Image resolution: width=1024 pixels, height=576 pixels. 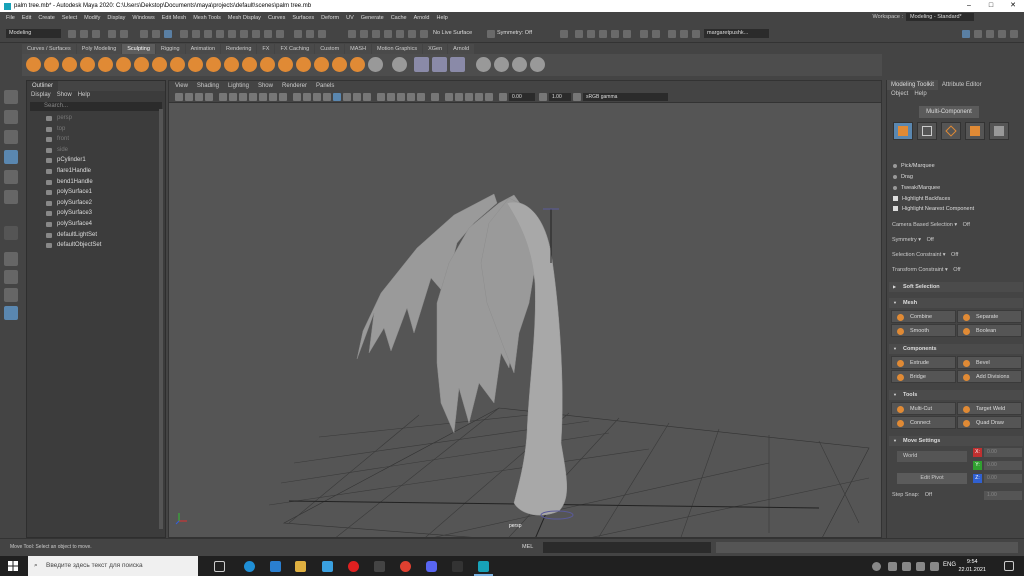 I want to click on erase-tool-icon, so click(x=375, y=64).